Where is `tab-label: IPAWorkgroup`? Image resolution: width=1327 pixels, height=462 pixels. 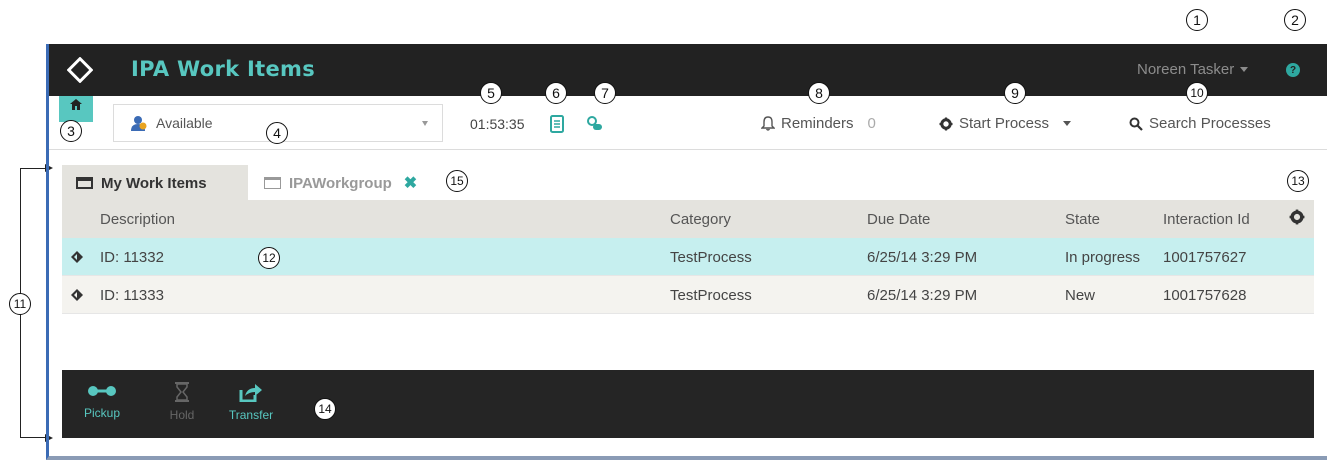
tab-label: IPAWorkgroup is located at coordinates (340, 183).